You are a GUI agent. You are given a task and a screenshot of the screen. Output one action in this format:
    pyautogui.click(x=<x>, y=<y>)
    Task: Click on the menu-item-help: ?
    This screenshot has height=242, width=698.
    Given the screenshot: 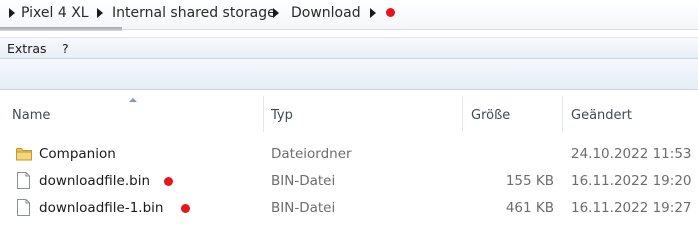 What is the action you would take?
    pyautogui.click(x=65, y=48)
    